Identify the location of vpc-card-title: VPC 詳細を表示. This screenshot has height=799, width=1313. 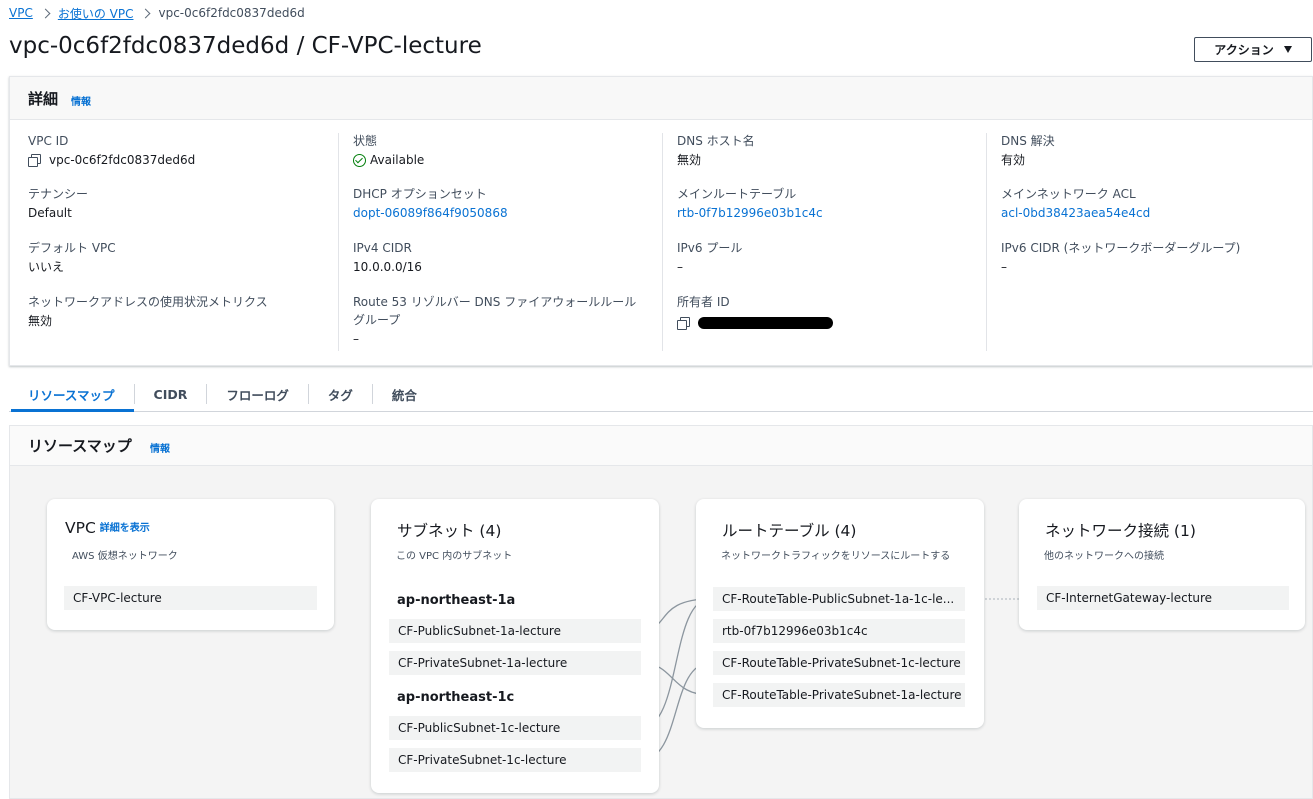
(107, 528).